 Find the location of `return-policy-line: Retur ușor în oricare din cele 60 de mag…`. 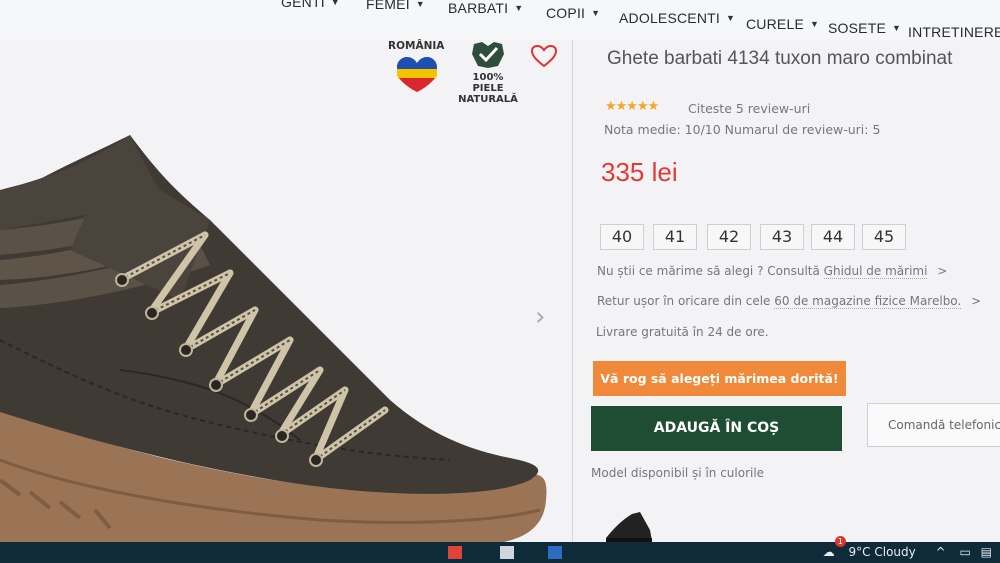

return-policy-line: Retur ușor în oricare din cele 60 de mag… is located at coordinates (789, 301).